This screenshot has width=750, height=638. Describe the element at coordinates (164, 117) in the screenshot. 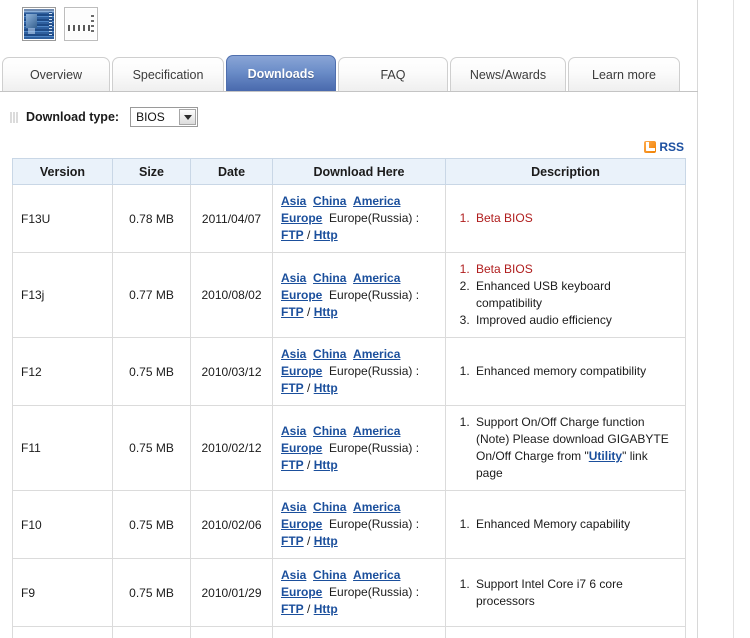

I see `download-type-select: BIOS` at that location.